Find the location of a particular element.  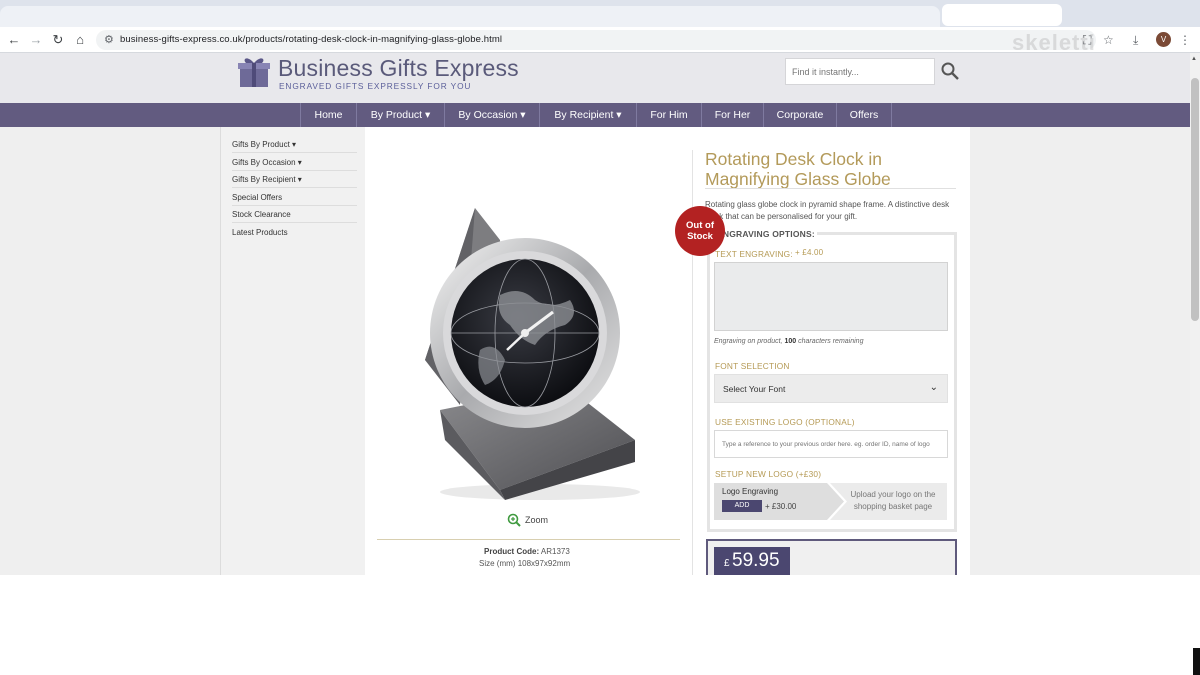

home-icon: ⌂ is located at coordinates (80, 40).